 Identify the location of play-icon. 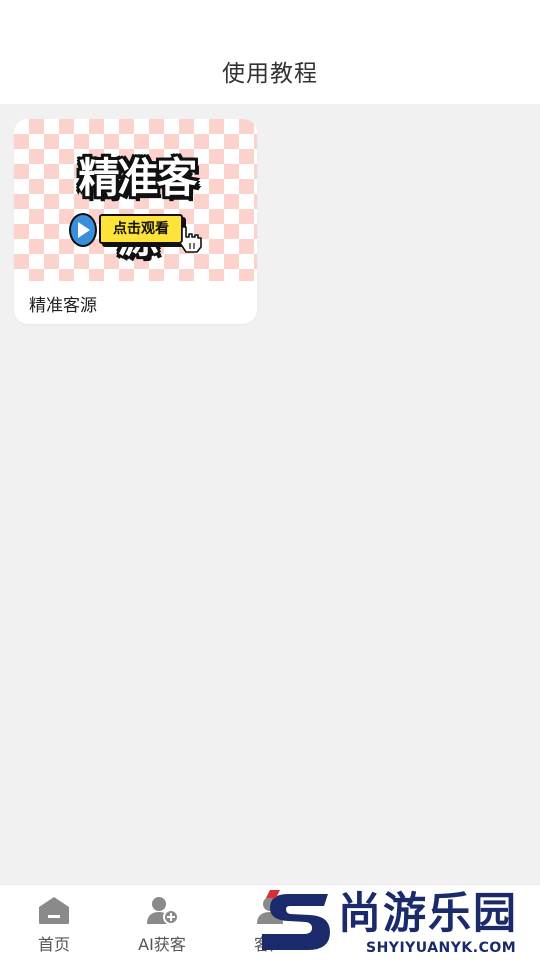
(83, 230).